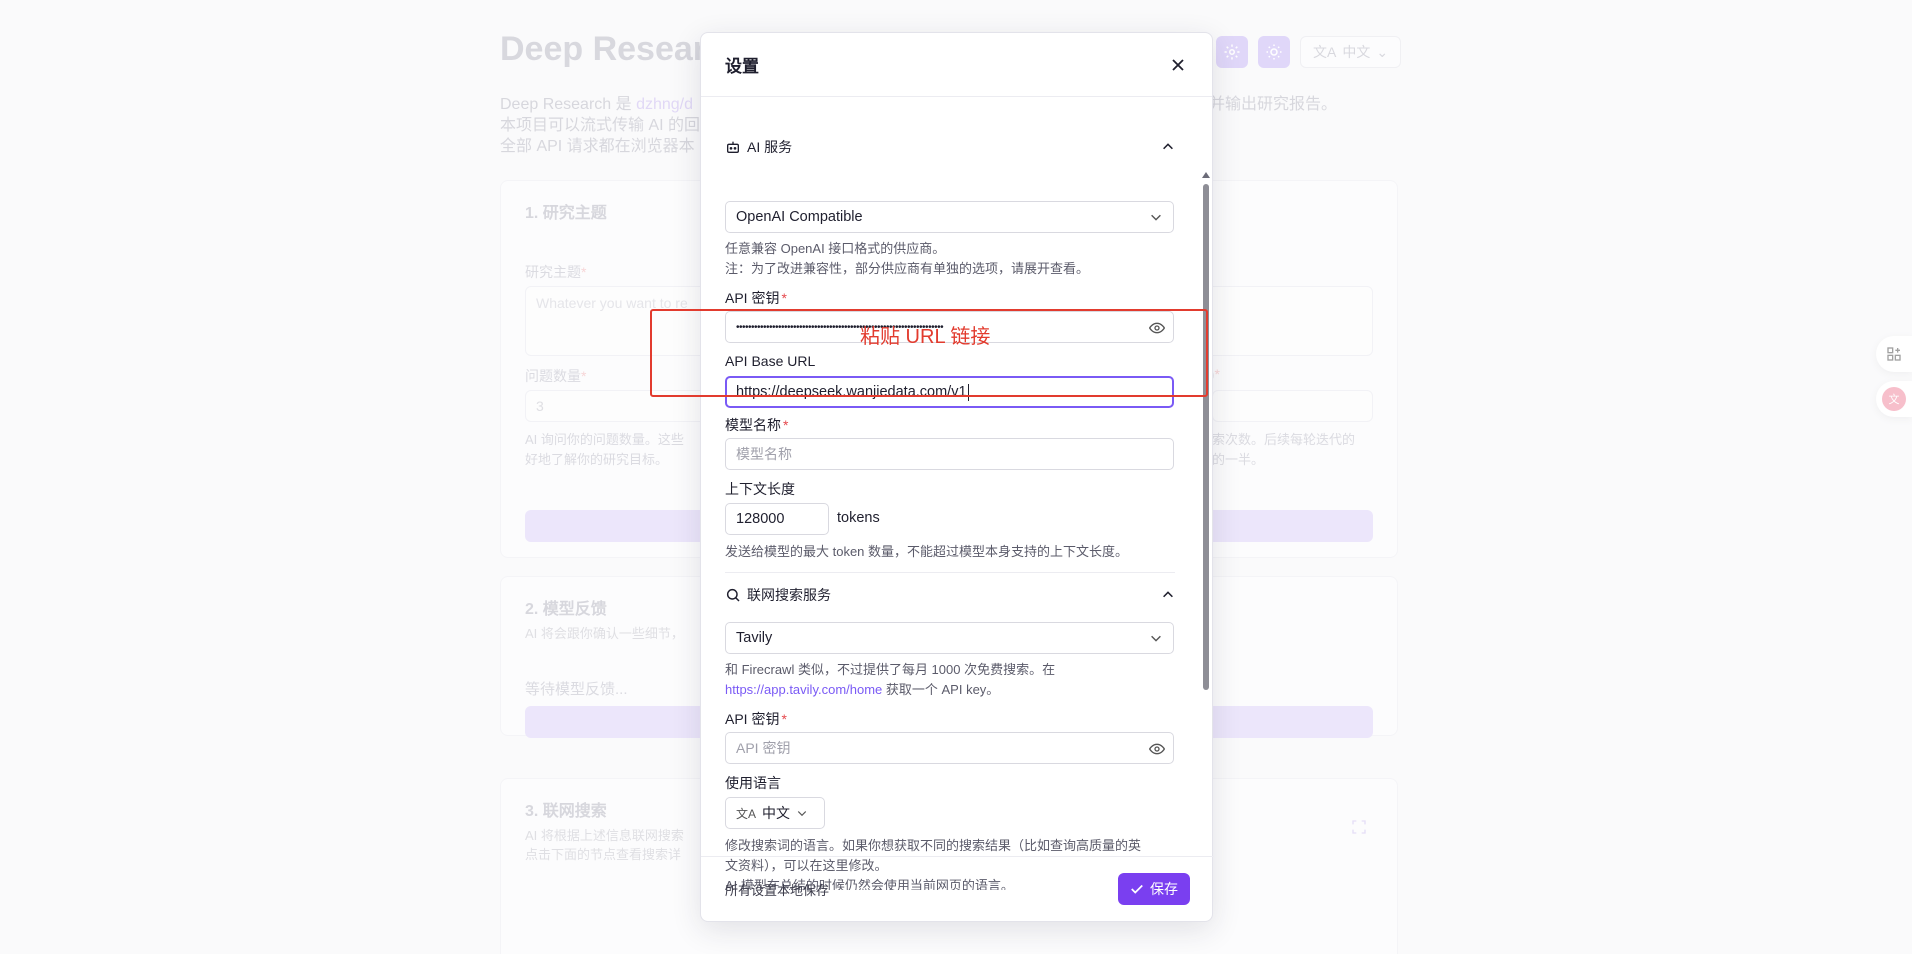 This screenshot has height=954, width=1912. Describe the element at coordinates (858, 518) in the screenshot. I see `tokens-unit: tokens` at that location.